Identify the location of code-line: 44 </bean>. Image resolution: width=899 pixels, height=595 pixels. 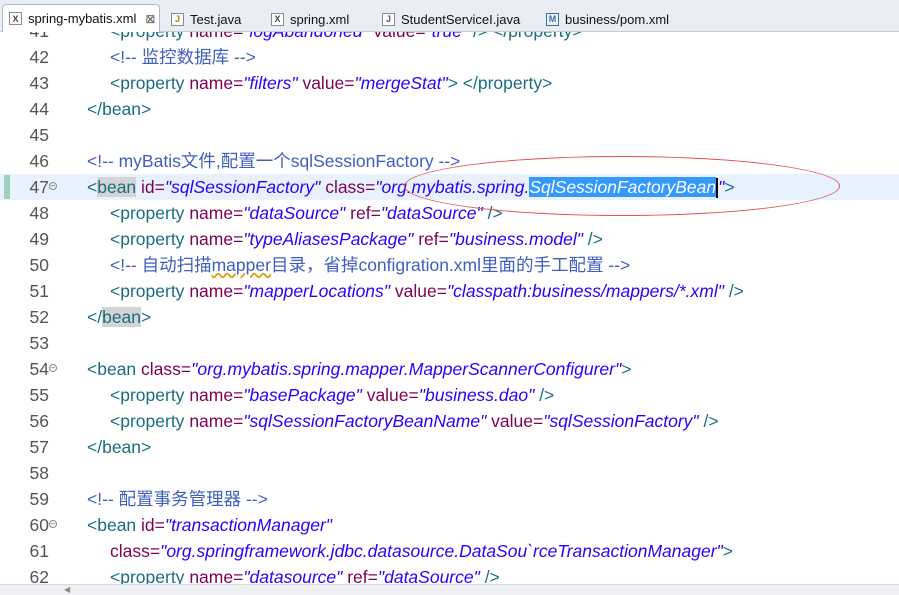
(449, 109).